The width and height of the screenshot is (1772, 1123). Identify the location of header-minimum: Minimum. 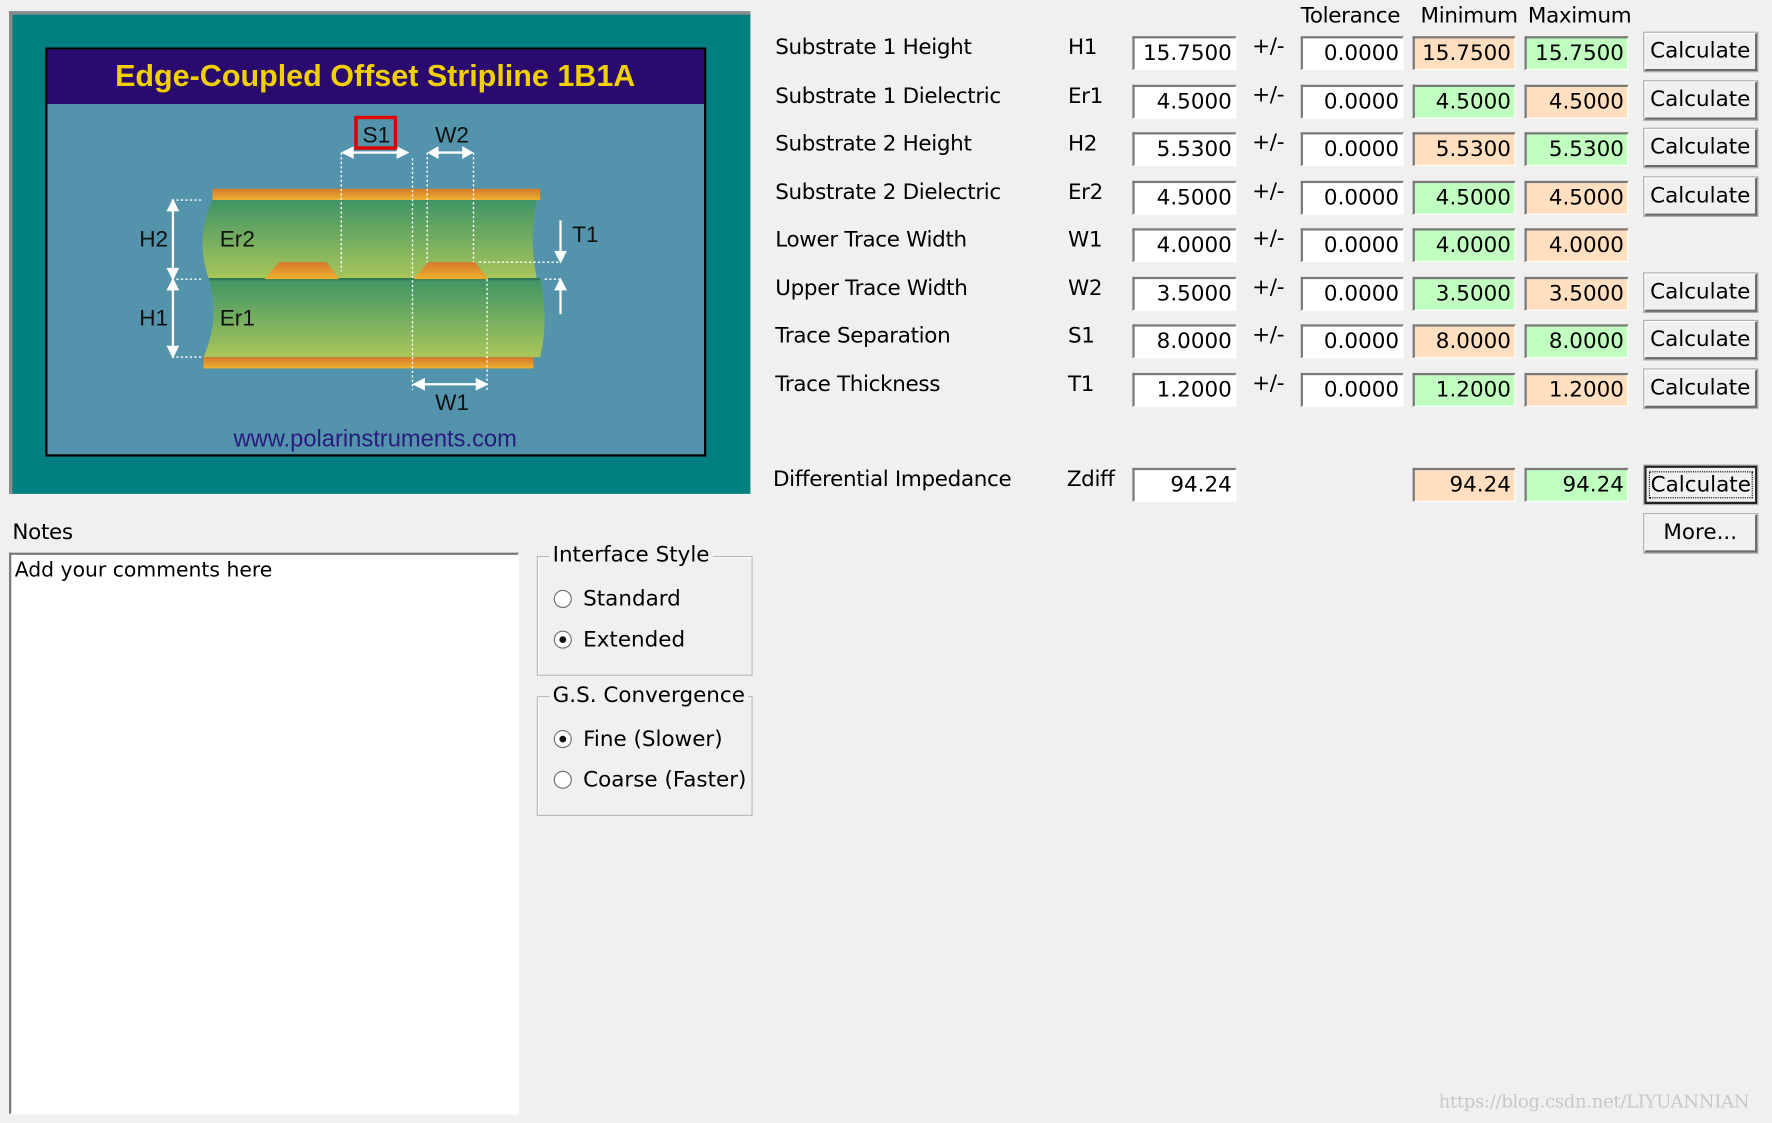
(1469, 16).